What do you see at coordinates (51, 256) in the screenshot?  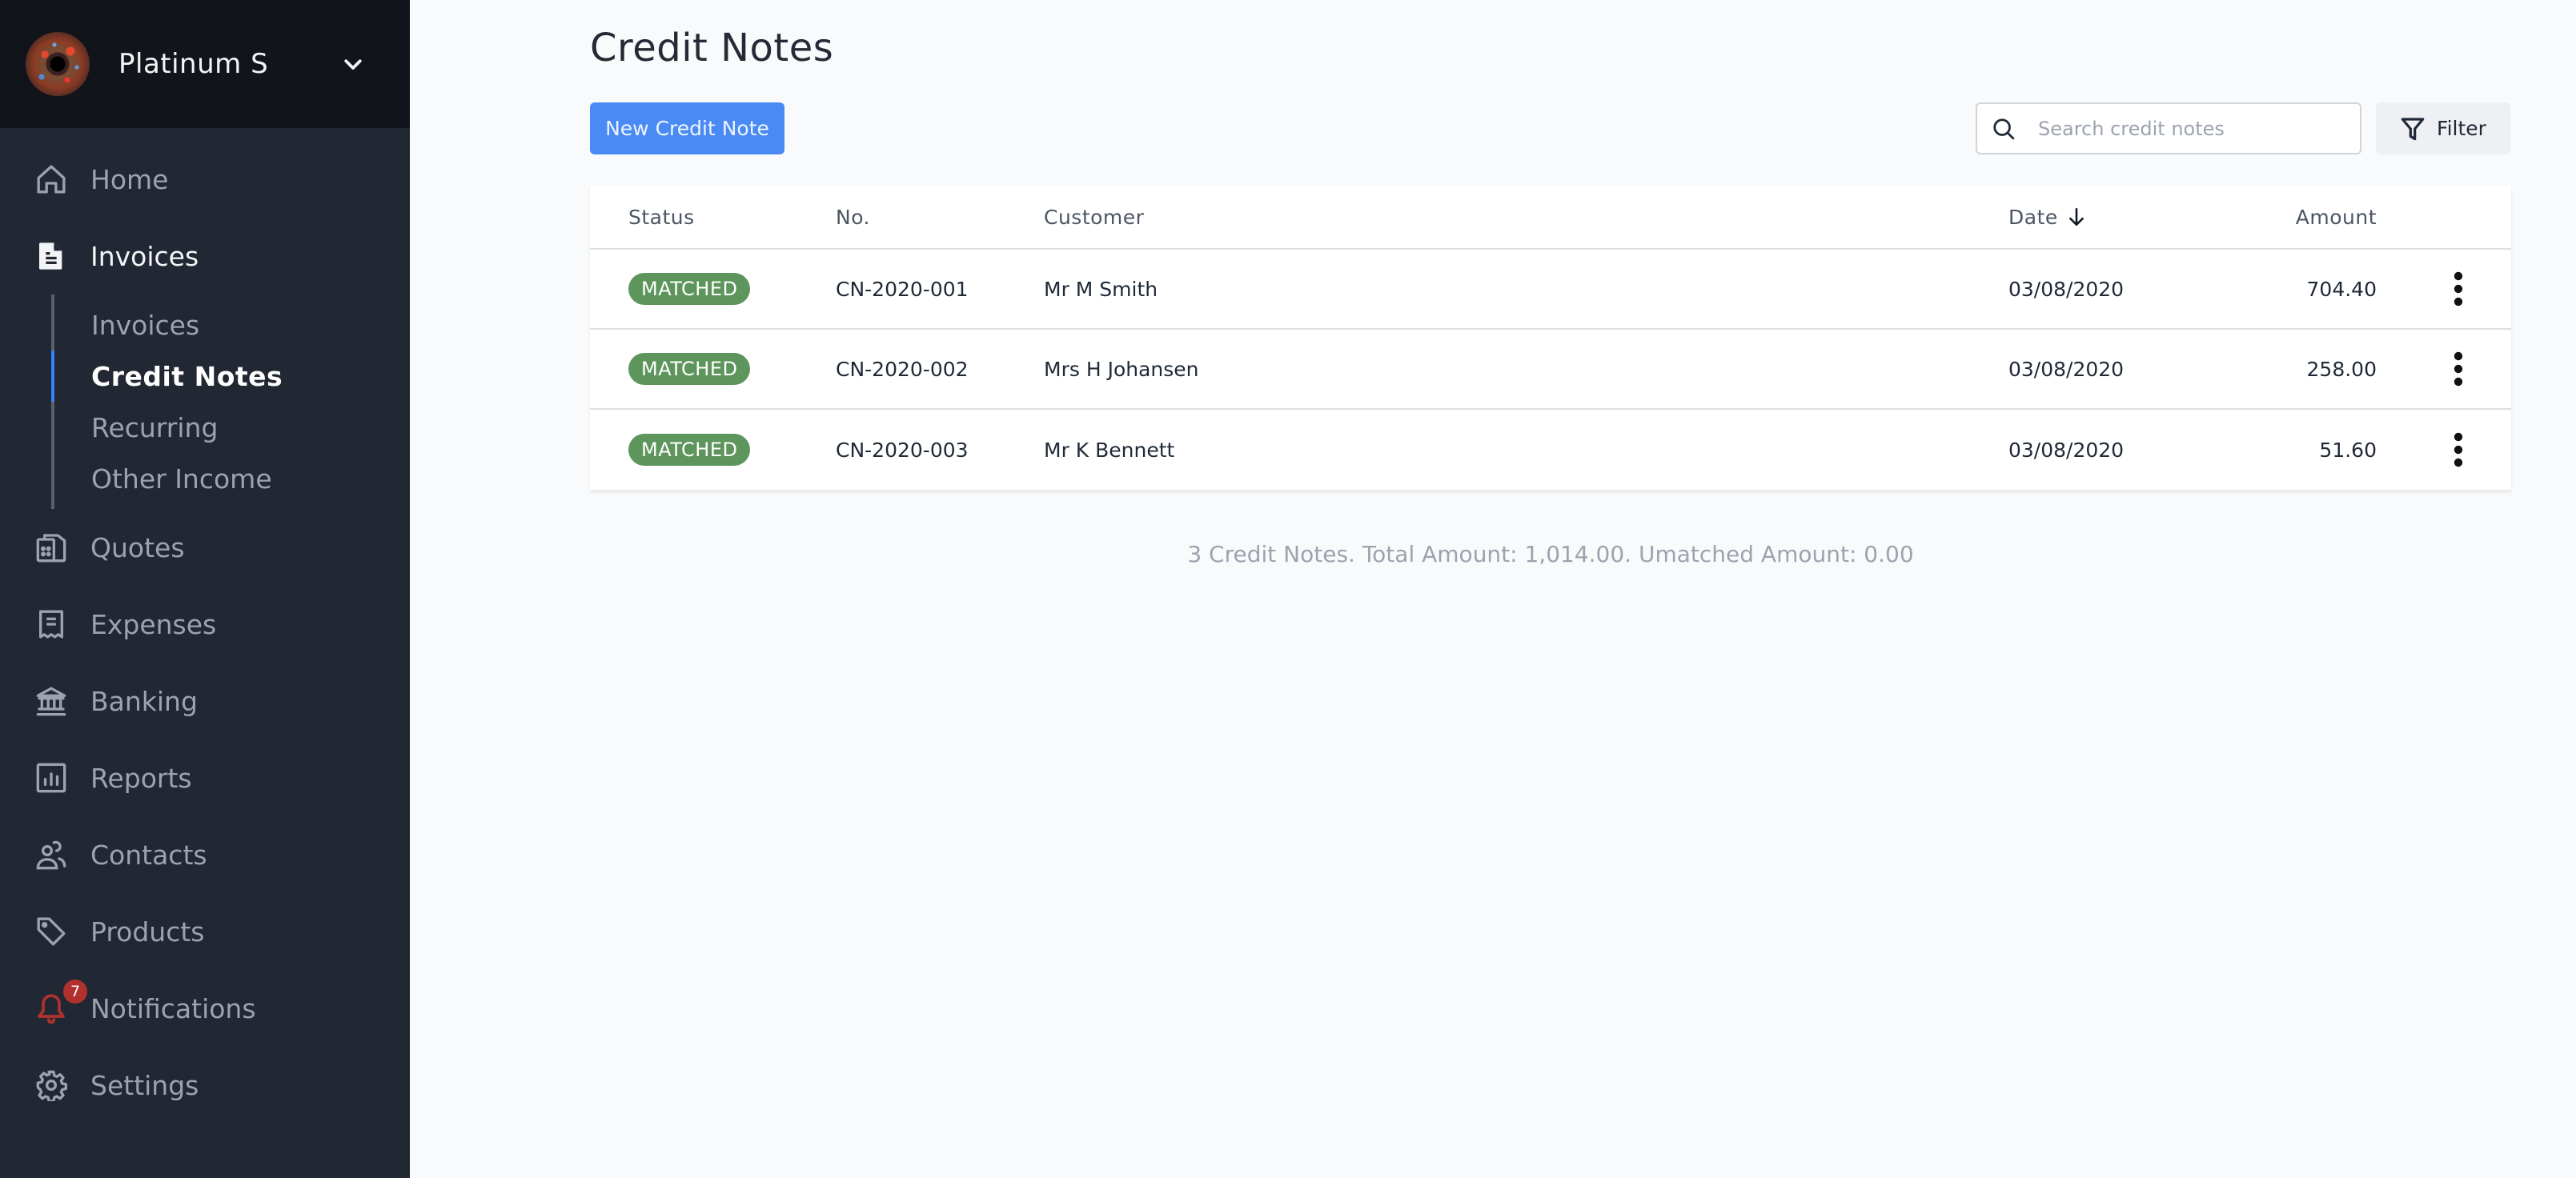 I see `document-icon` at bounding box center [51, 256].